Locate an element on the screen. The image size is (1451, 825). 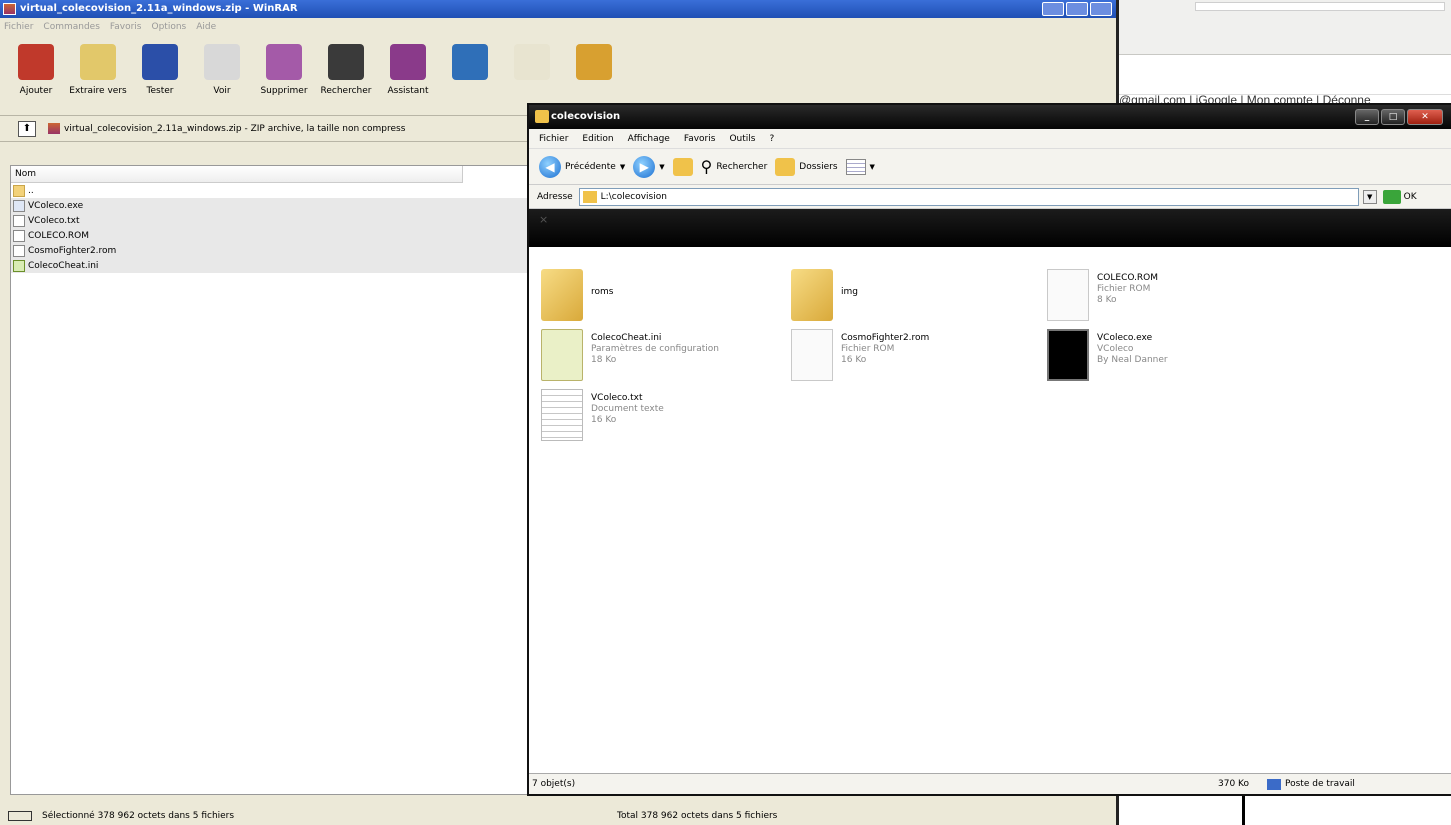
winrar-app-icon is located at coordinates (9, 9).